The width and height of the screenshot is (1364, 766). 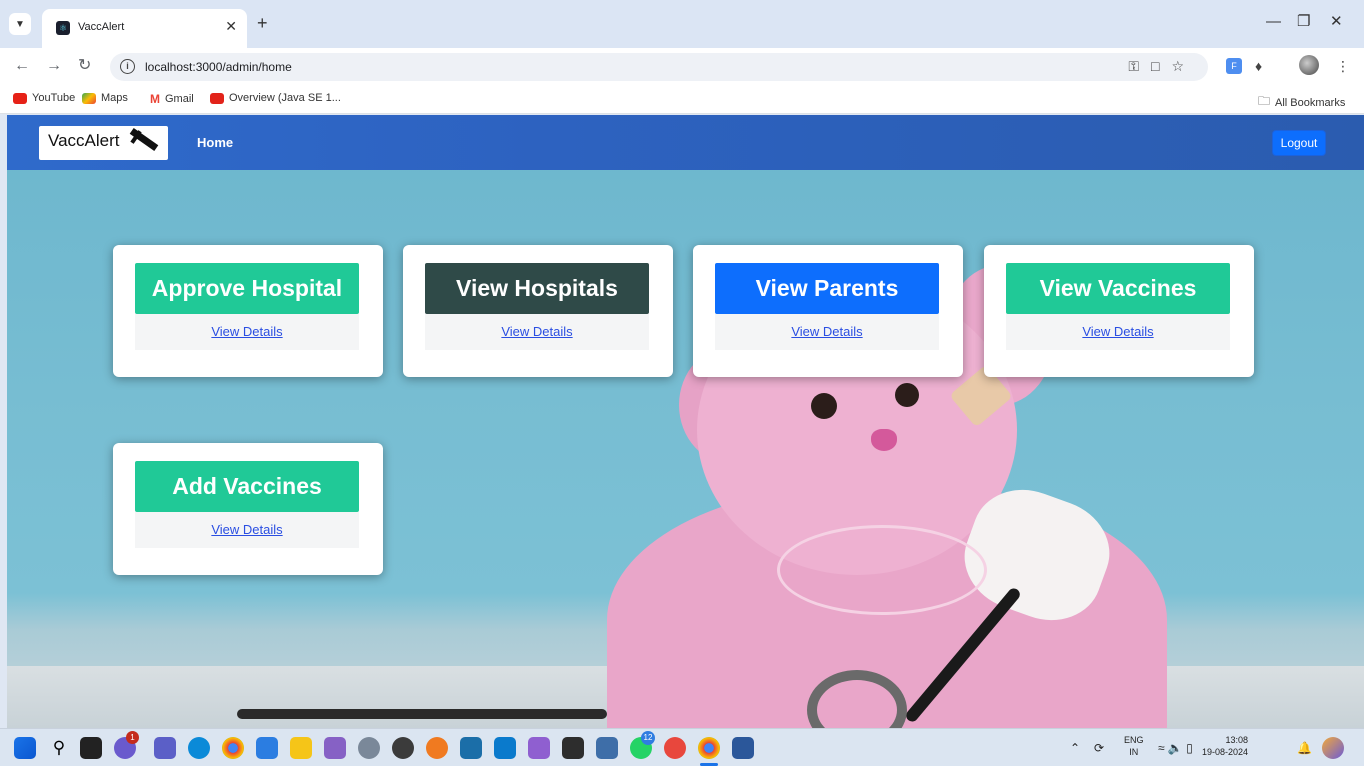 I want to click on settings-icon, so click(x=369, y=748).